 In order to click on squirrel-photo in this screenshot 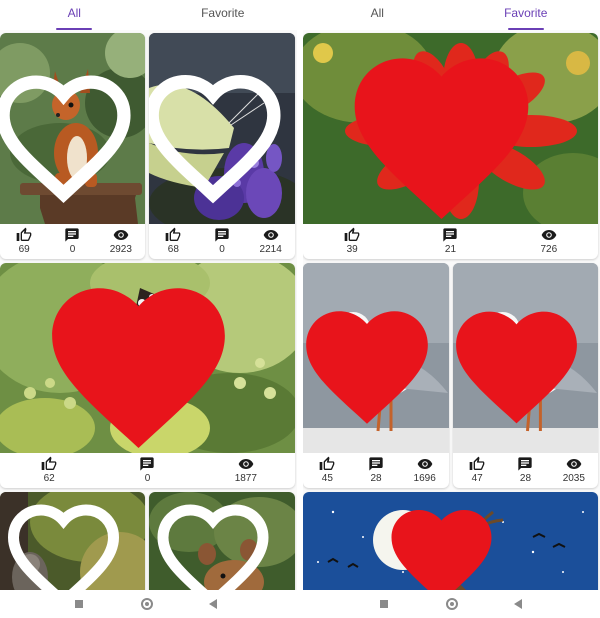, I will do `click(72, 128)`.